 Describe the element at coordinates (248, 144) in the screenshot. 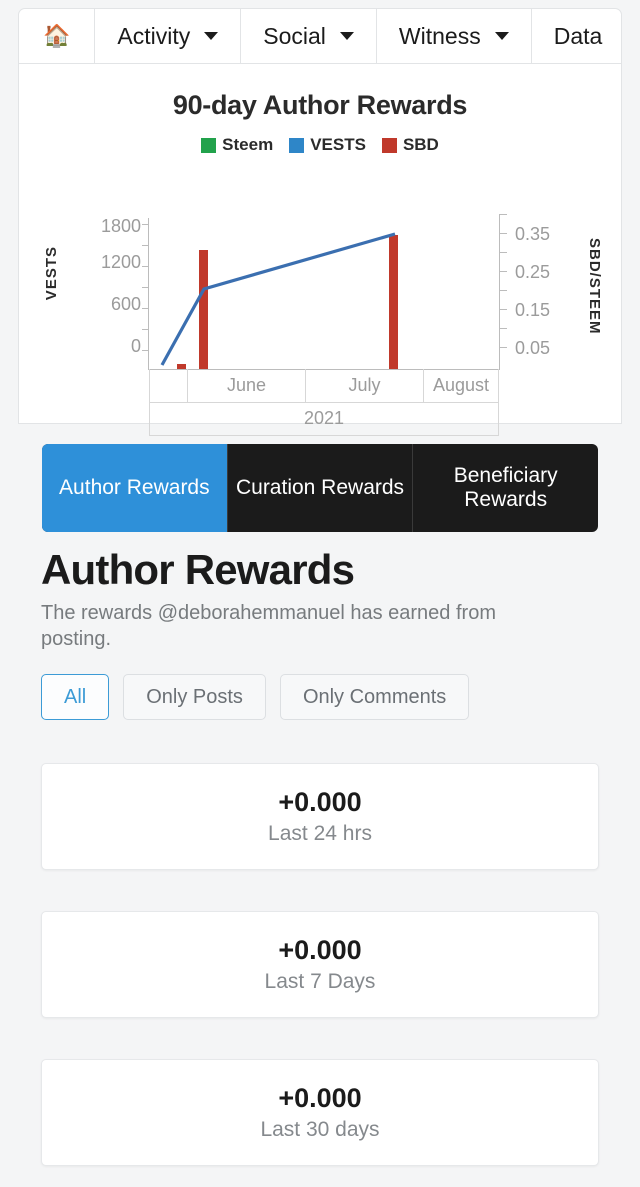

I see `legend-label: Steem` at that location.